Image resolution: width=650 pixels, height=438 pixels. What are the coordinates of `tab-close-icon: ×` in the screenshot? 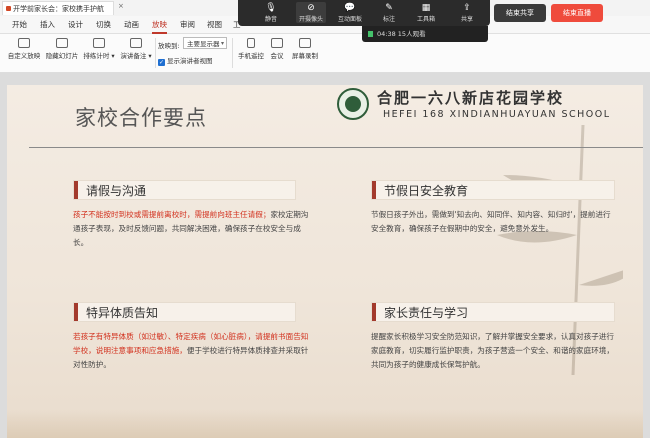 It's located at (121, 6).